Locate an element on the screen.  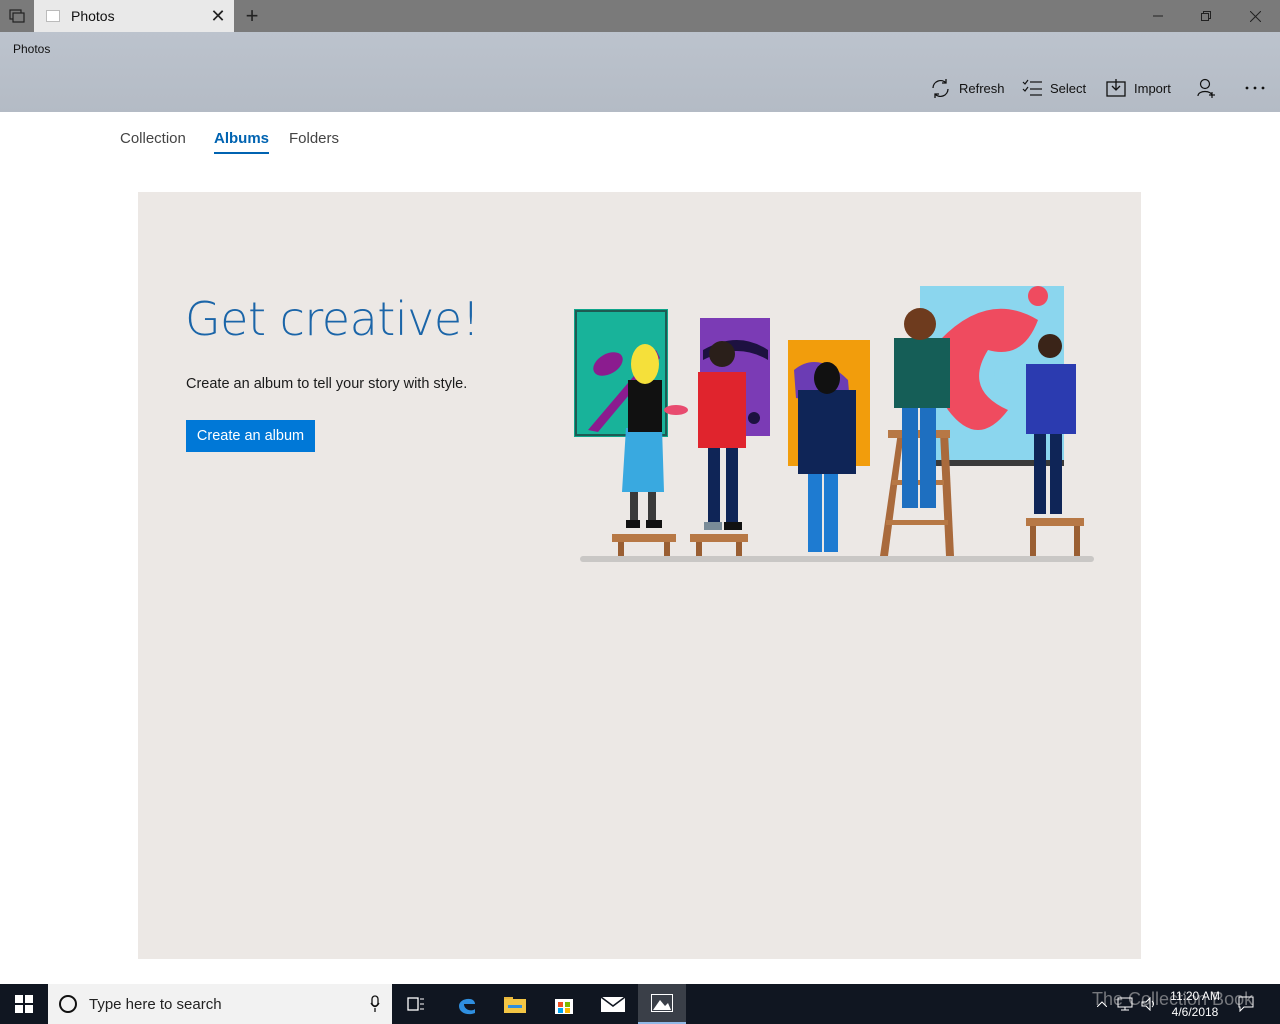
taskbar-search-box: Type here to search is located at coordinates (220, 1004).